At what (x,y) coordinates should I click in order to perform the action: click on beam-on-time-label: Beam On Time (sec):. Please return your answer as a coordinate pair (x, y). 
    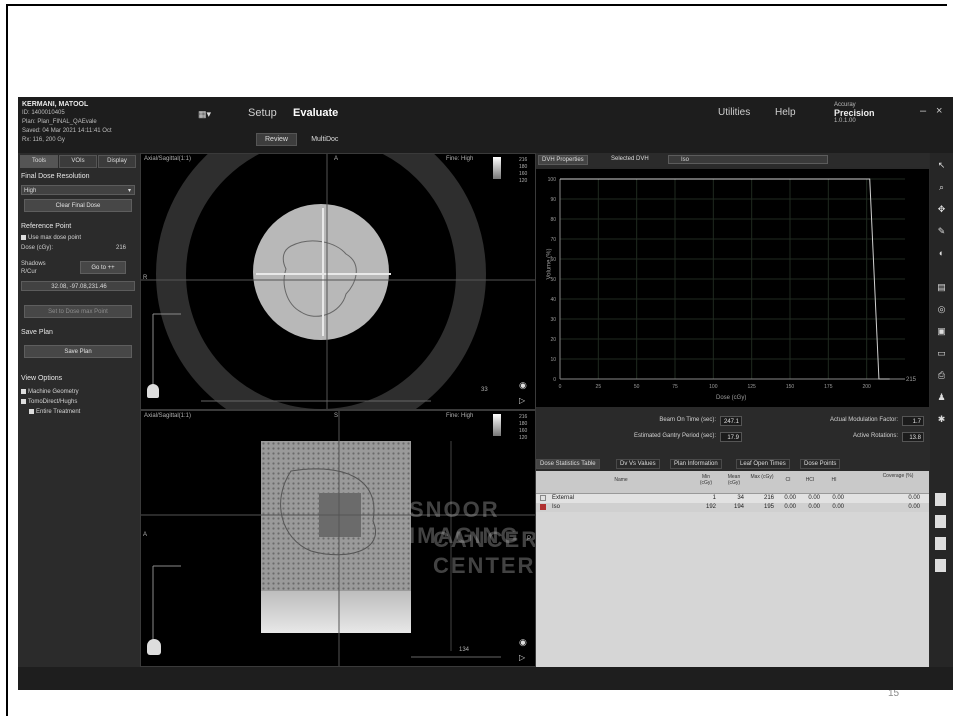
    Looking at the image, I should click on (687, 420).